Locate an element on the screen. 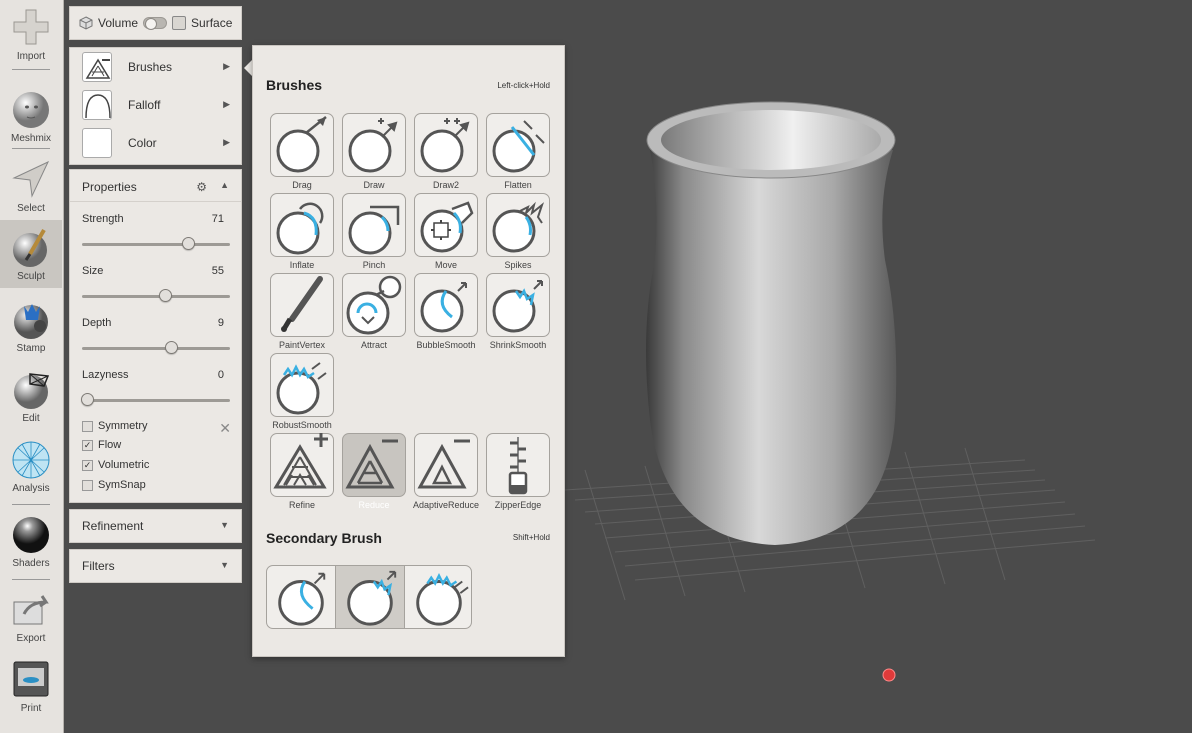 Image resolution: width=1192 pixels, height=733 pixels. brush-label: Draw2 is located at coordinates (445, 185).